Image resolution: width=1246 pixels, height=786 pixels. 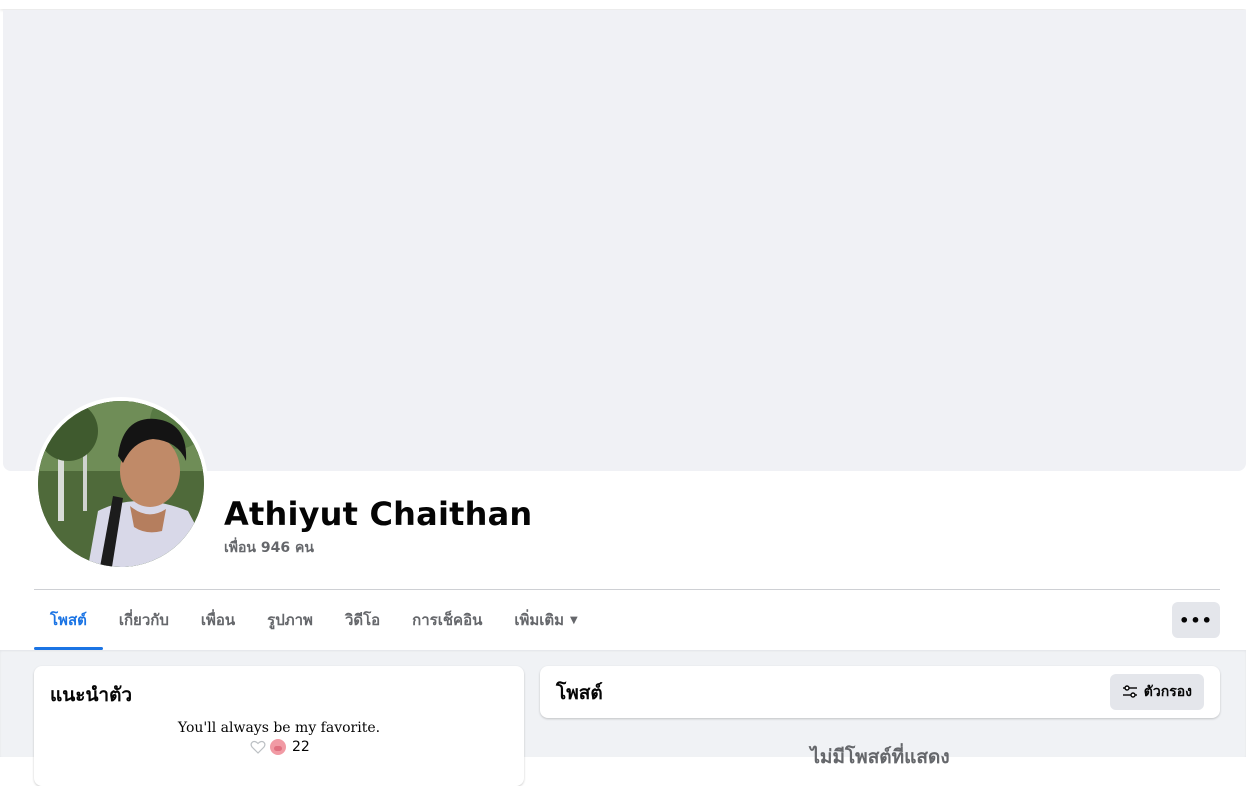 I want to click on tab-friends: เพื่อน, so click(x=218, y=620).